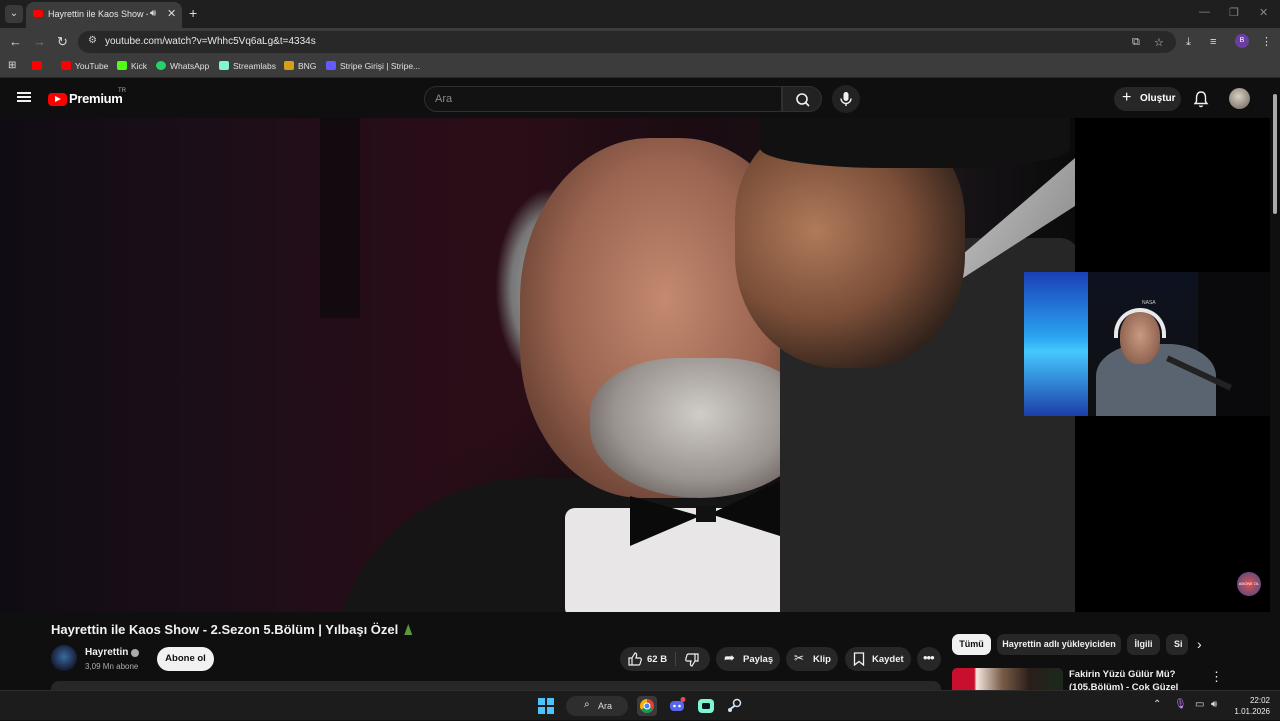 The image size is (1280, 721). I want to click on chrome-taskbar-app, so click(647, 706).